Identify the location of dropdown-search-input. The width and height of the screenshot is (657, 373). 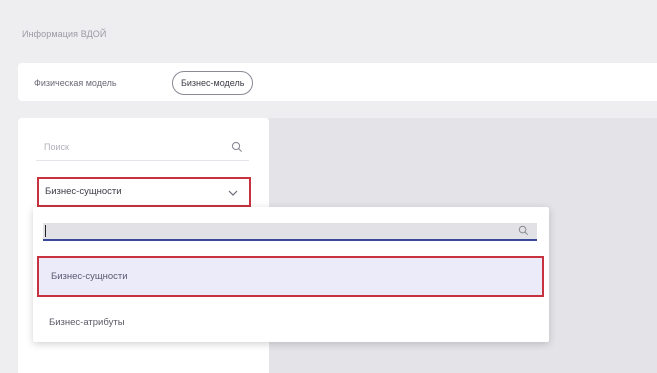
(290, 232).